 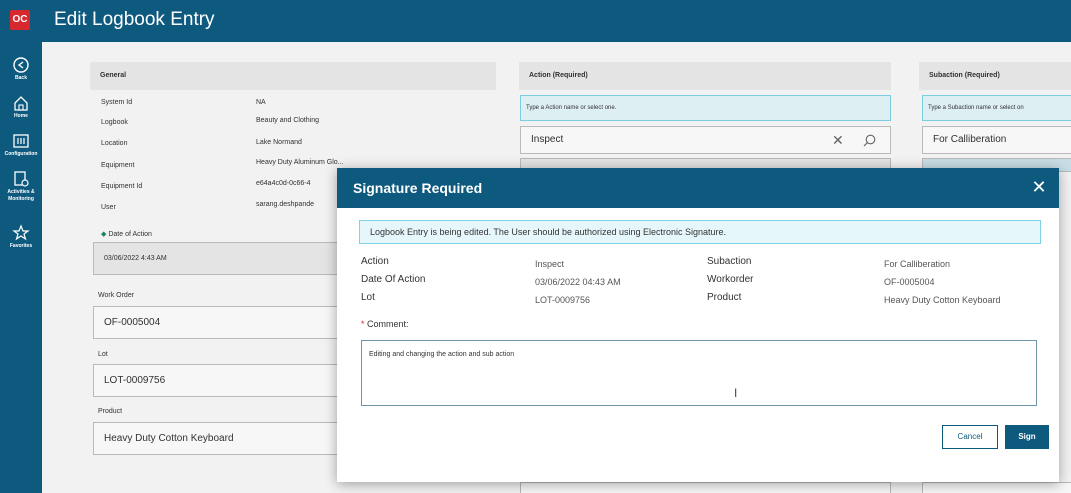 I want to click on detail-action-label: Action, so click(x=375, y=261).